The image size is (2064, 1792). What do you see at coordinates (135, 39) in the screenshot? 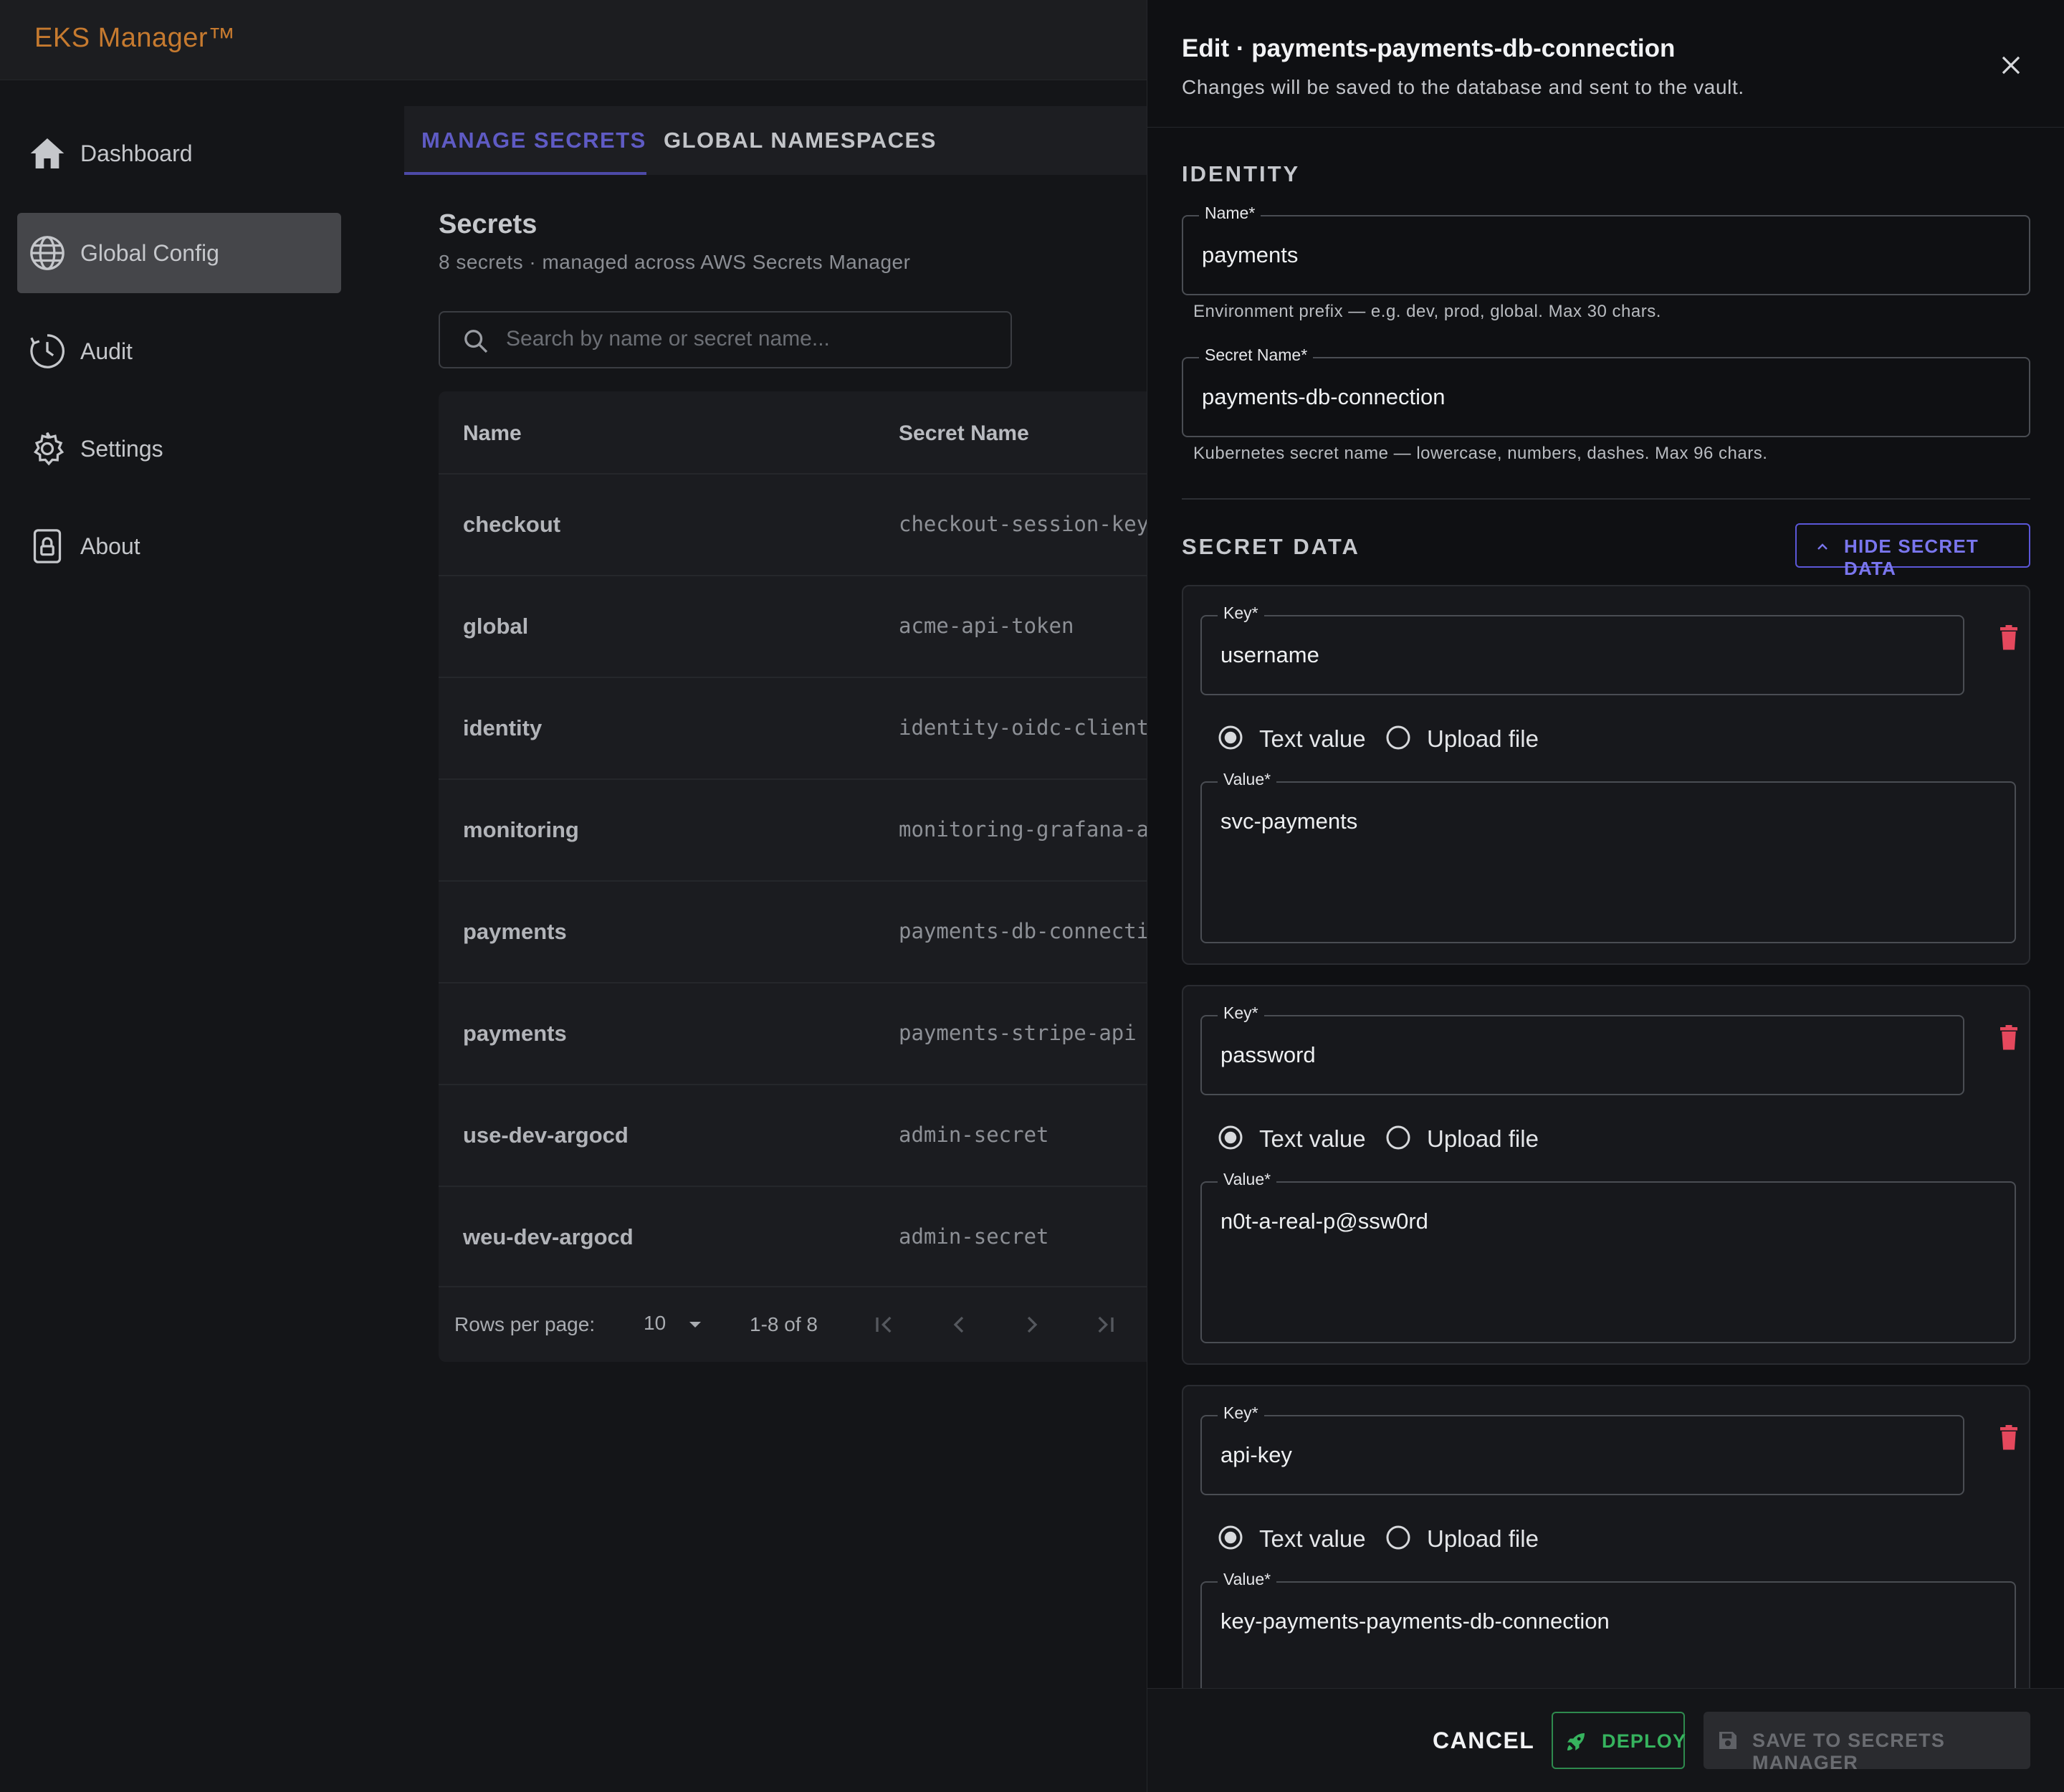
I see `app-brand: EKS Manager™` at bounding box center [135, 39].